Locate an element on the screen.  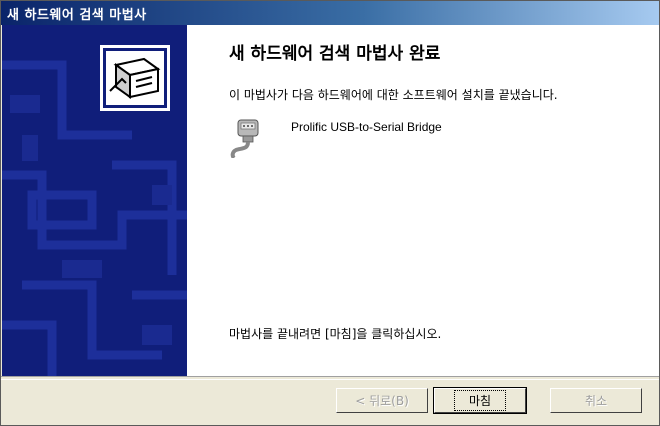
finish-button: 마침 is located at coordinates (480, 400).